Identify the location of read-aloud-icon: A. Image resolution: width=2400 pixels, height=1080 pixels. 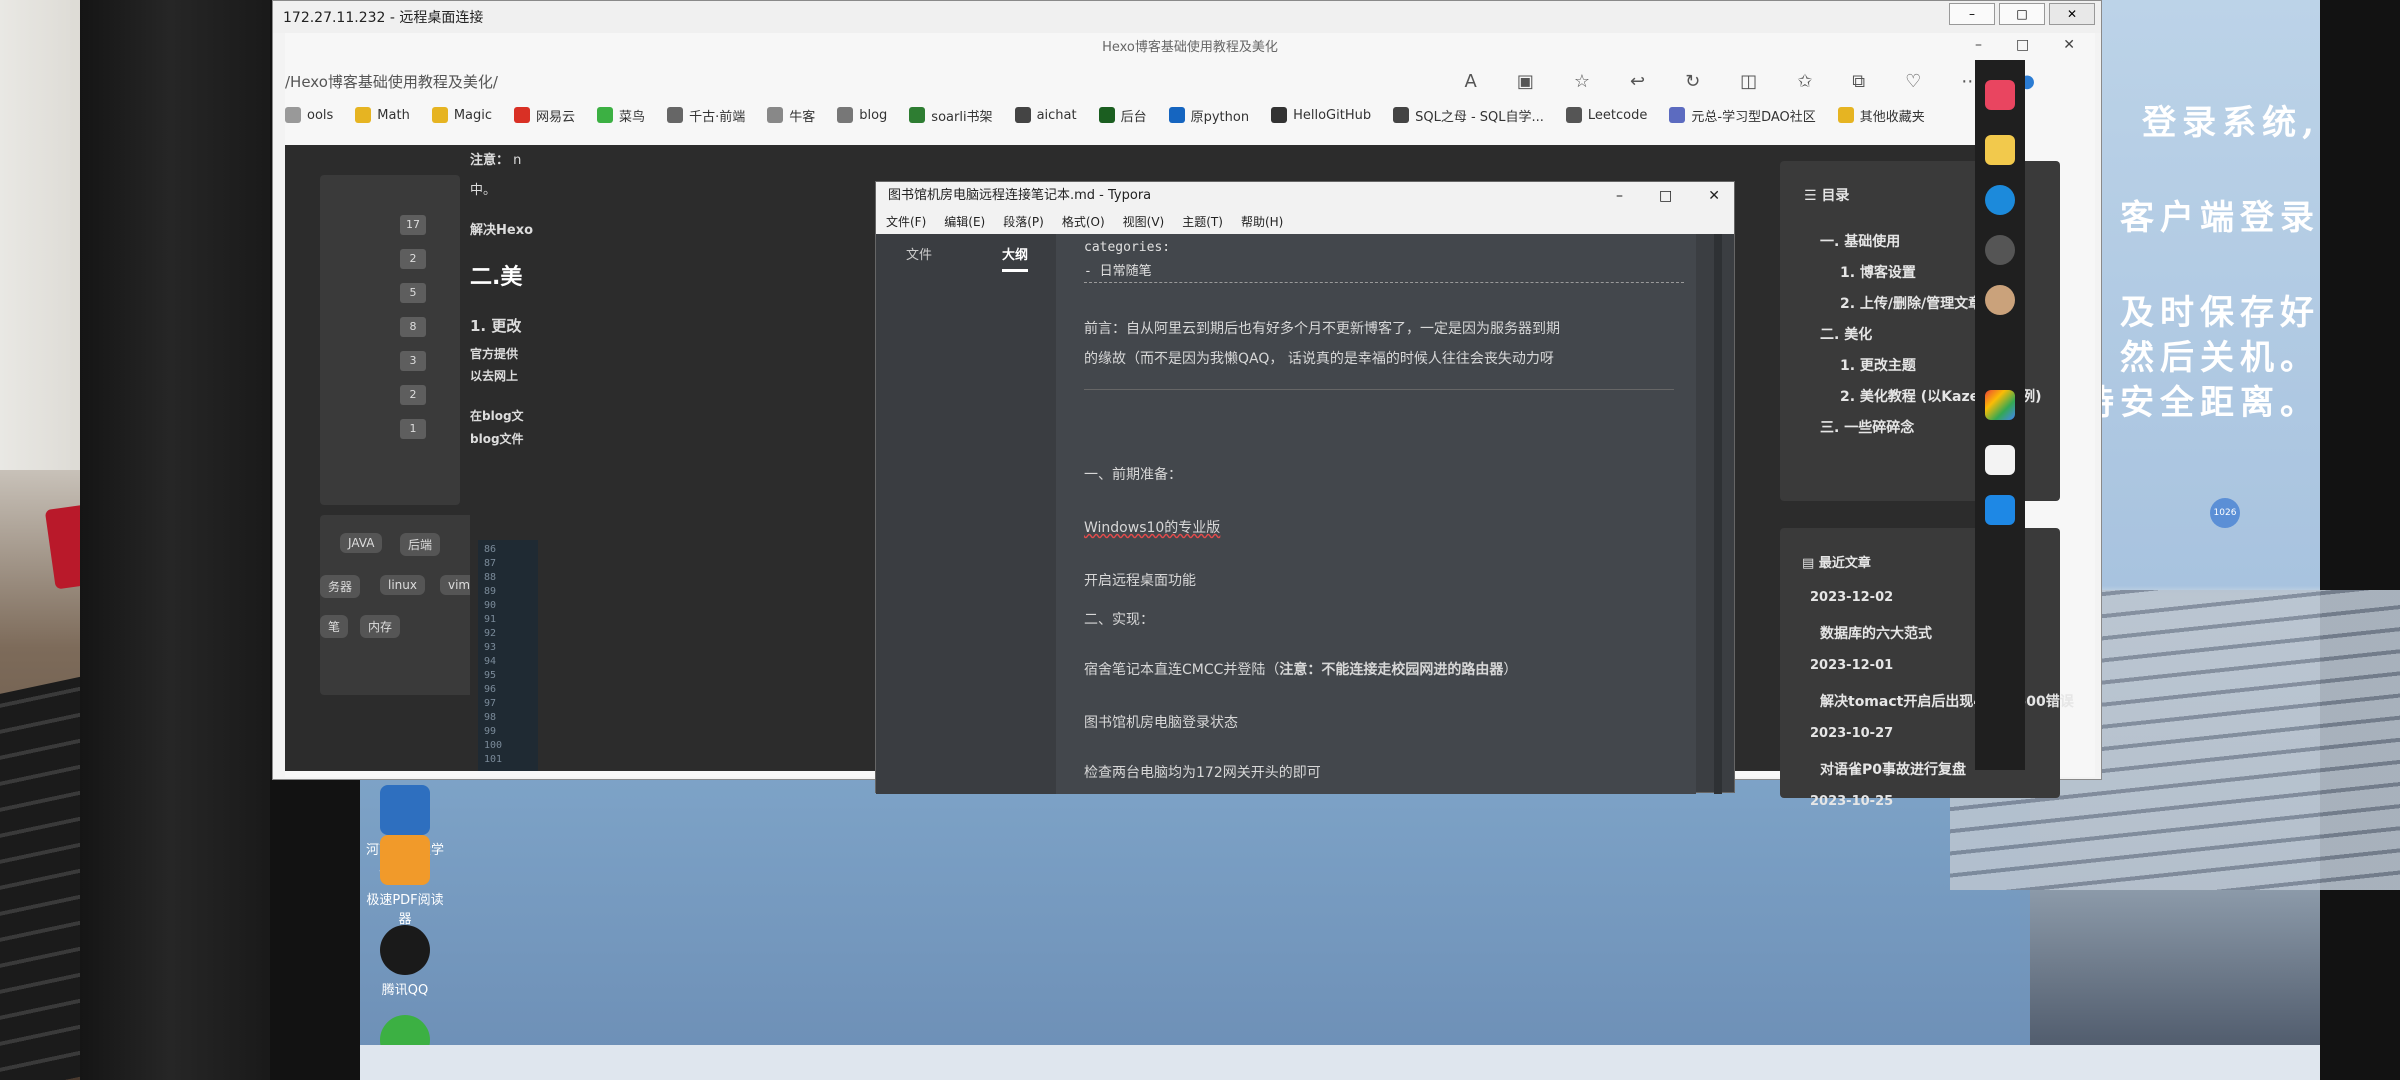
(1471, 81).